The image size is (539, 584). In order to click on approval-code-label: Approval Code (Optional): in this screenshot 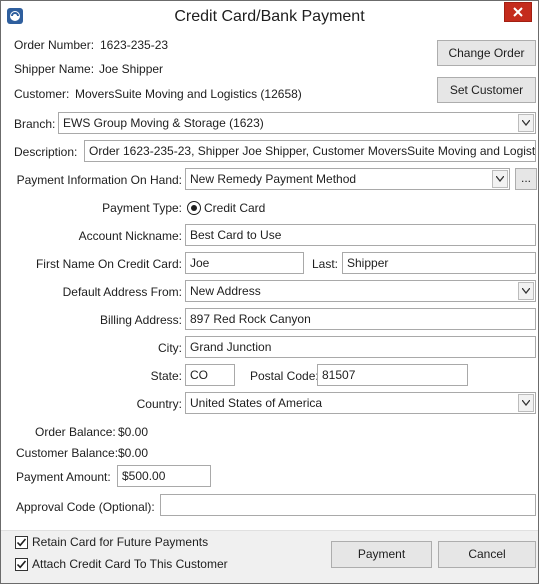, I will do `click(85, 507)`.